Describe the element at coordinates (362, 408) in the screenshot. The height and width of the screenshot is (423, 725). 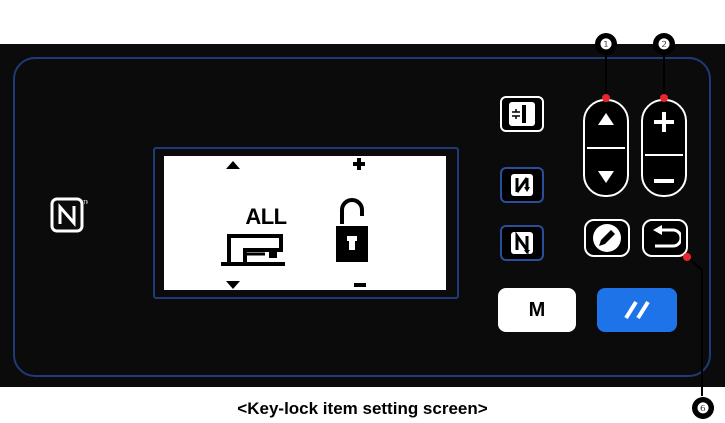
I see `caption: <Key-lock item setting screen>` at that location.